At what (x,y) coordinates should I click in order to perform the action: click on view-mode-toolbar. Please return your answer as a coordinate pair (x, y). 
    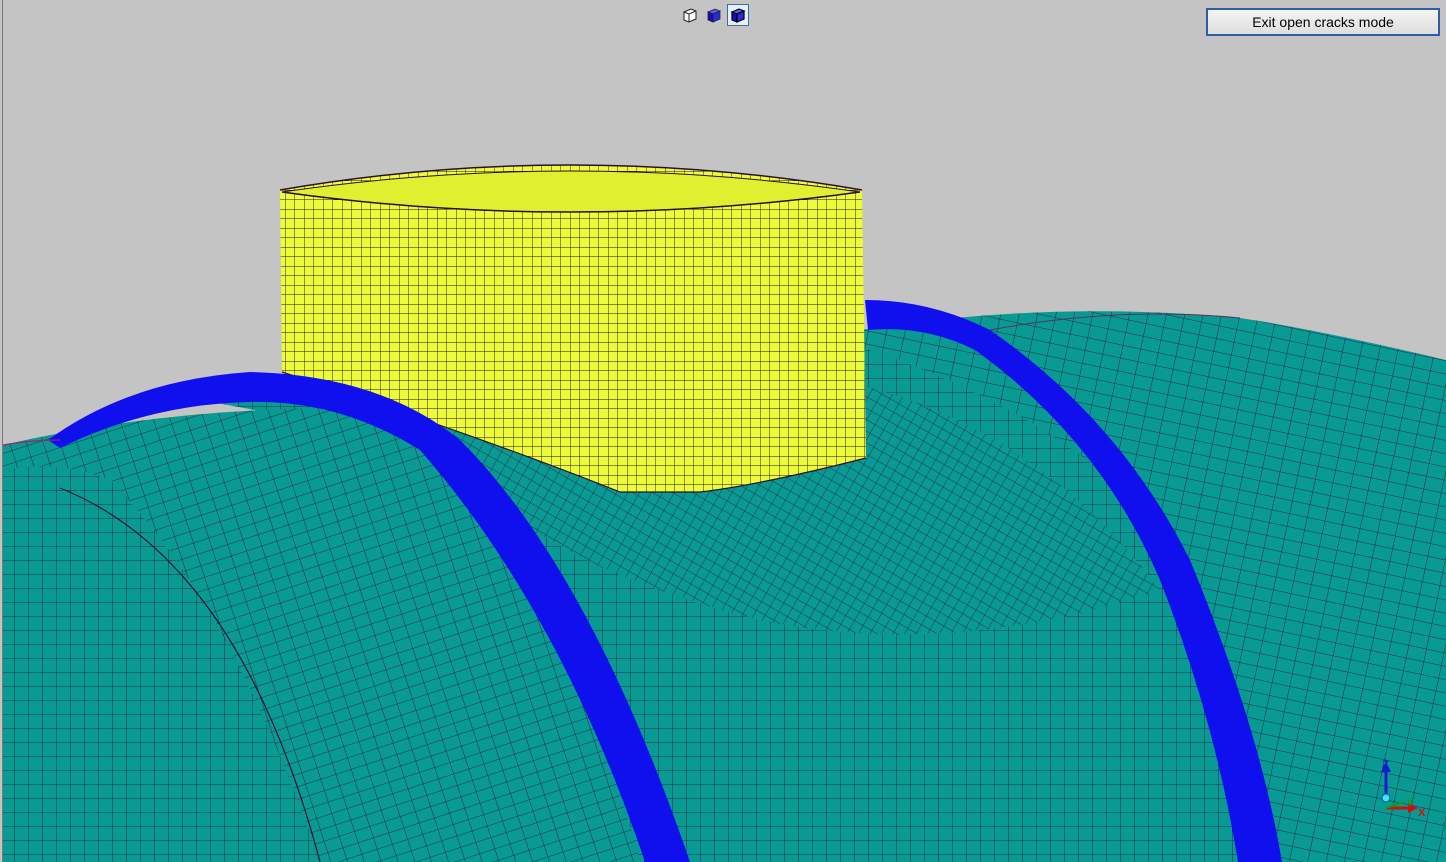
    Looking at the image, I should click on (714, 15).